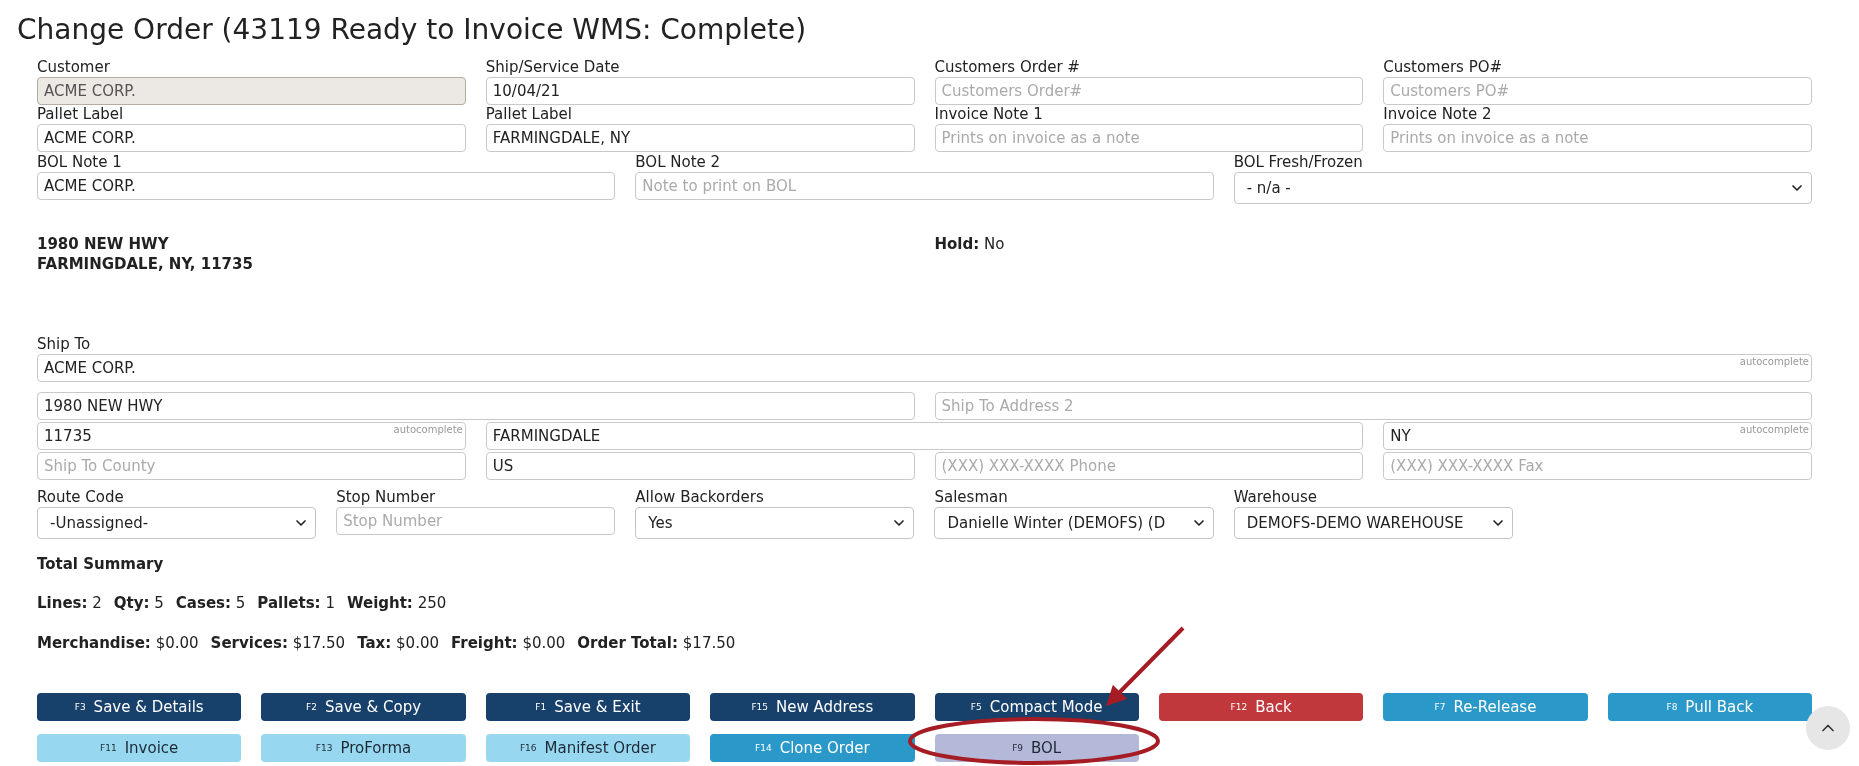 The width and height of the screenshot is (1859, 766). I want to click on action-button: F1 Save & Exit, so click(588, 707).